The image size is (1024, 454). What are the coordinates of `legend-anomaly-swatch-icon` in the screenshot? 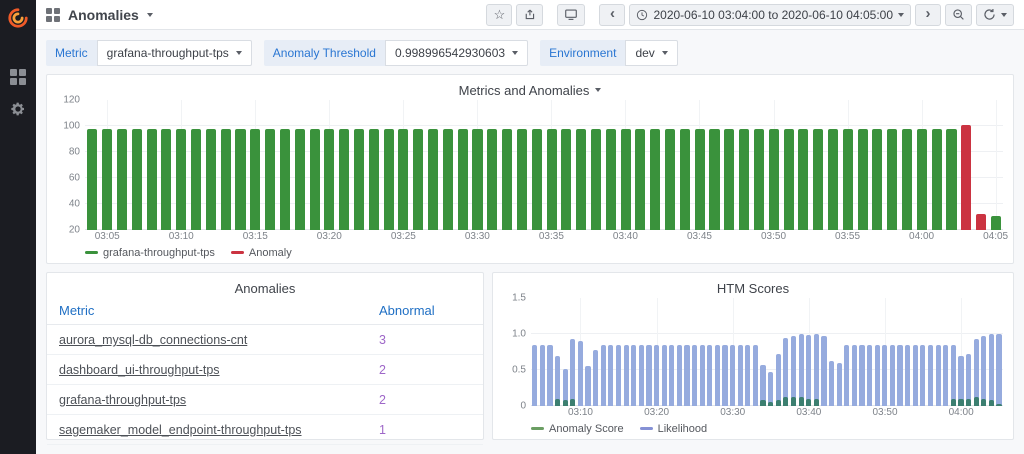 It's located at (237, 252).